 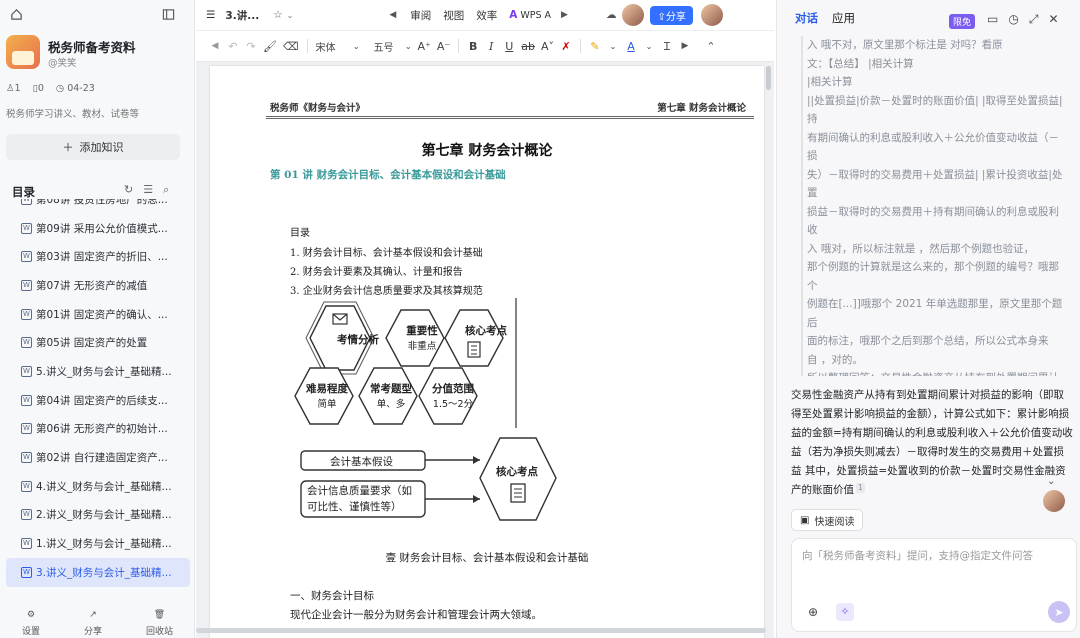 What do you see at coordinates (98, 342) in the screenshot?
I see `toc-item: W 第05讲 固定资产的处置` at bounding box center [98, 342].